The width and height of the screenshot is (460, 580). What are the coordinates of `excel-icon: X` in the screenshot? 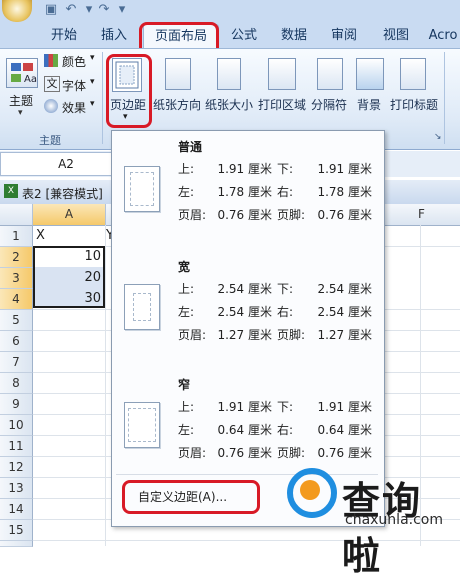 It's located at (11, 191).